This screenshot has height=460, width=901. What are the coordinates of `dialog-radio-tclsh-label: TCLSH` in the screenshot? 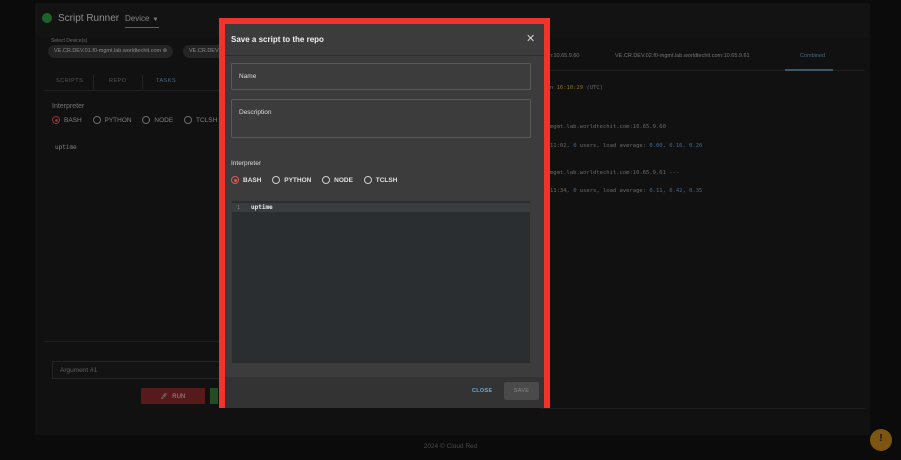 It's located at (386, 180).